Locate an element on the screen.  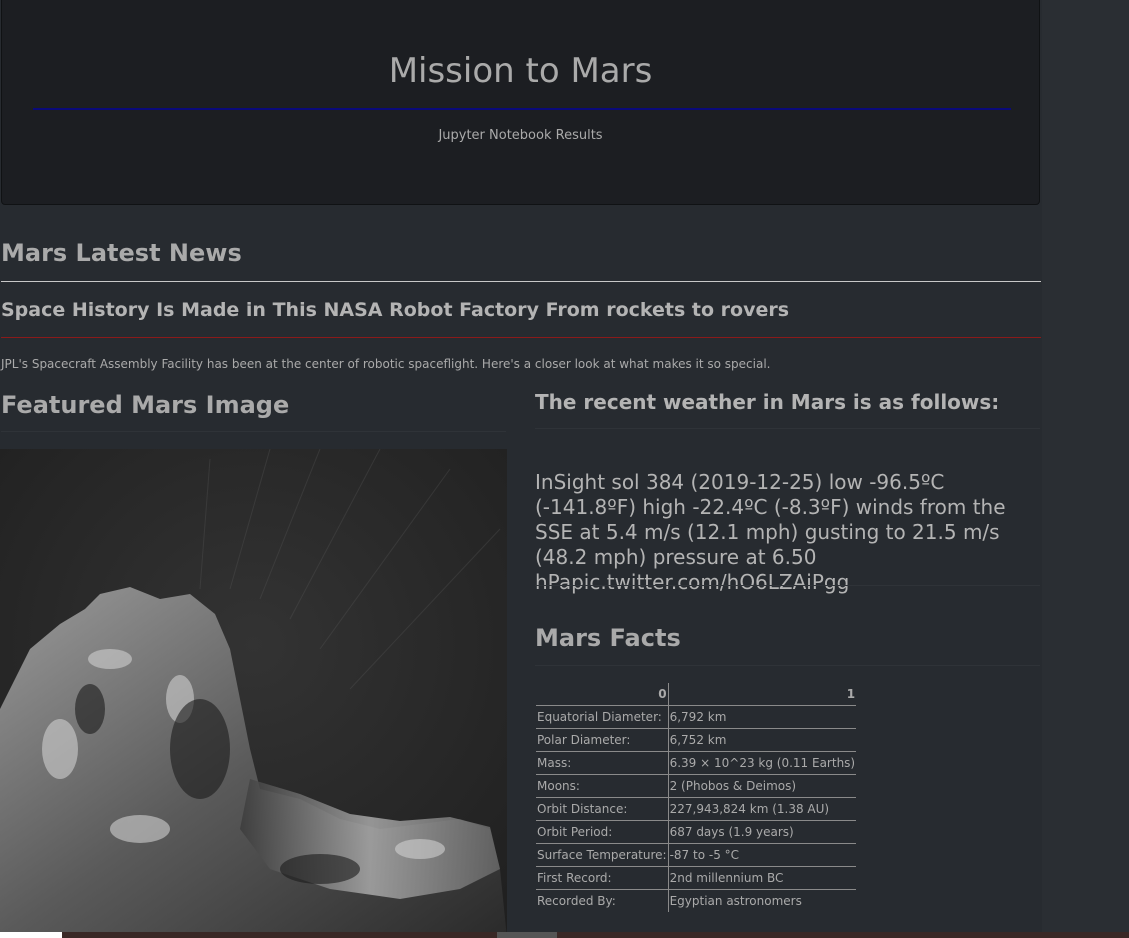
table-cell-label: Polar Diameter: is located at coordinates (602, 740).